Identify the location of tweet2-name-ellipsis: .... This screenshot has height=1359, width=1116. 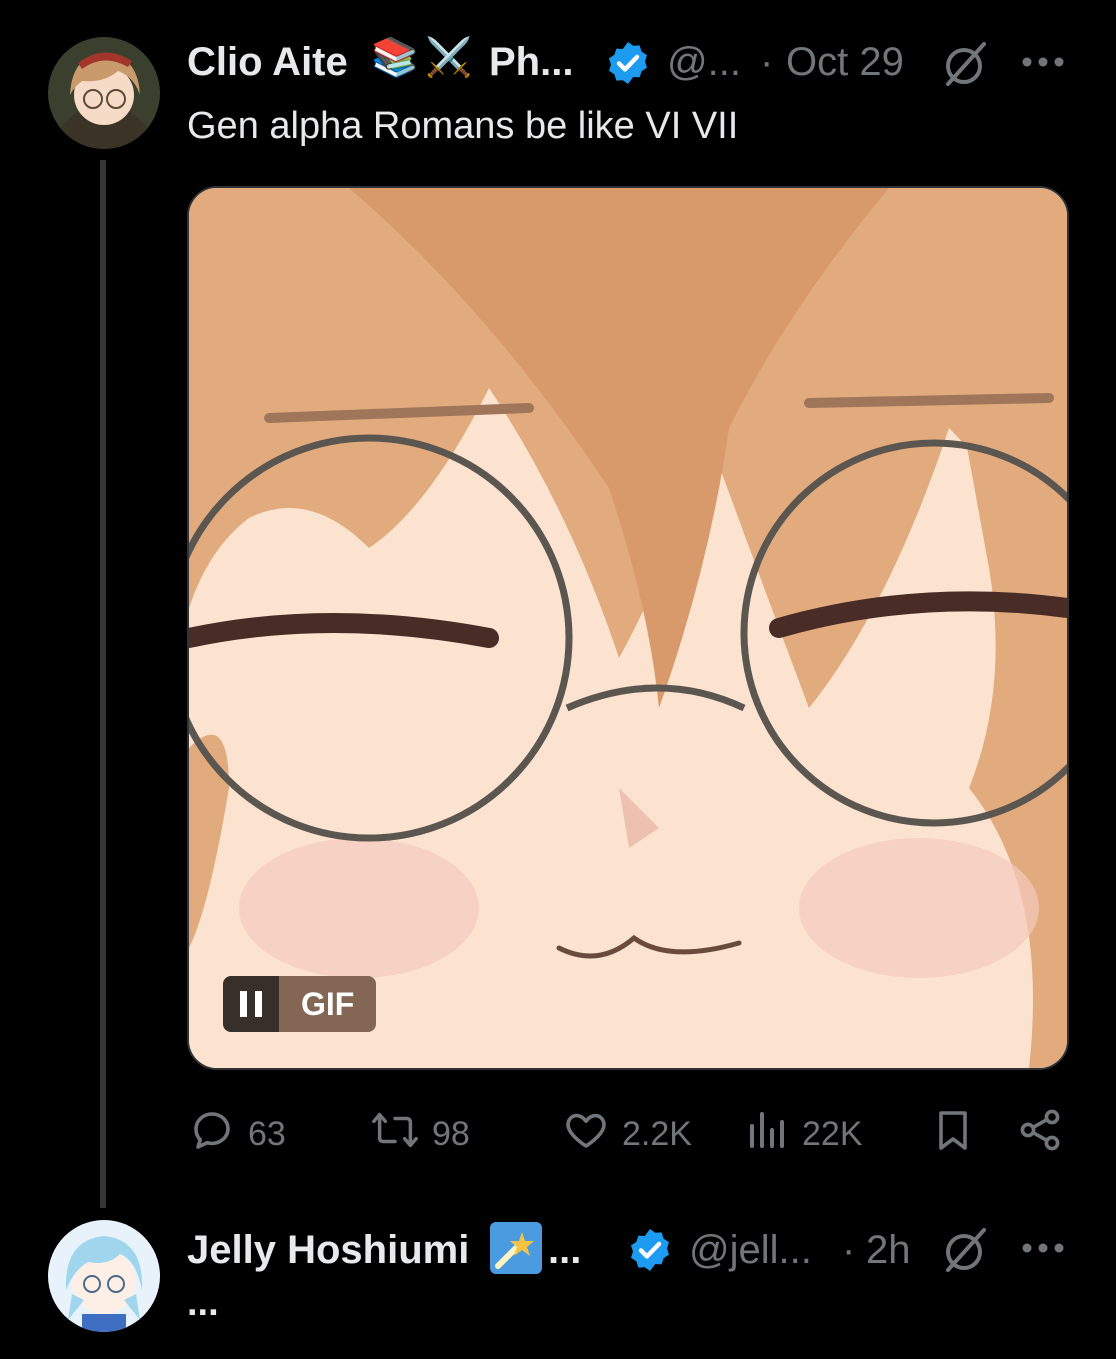
(565, 1250).